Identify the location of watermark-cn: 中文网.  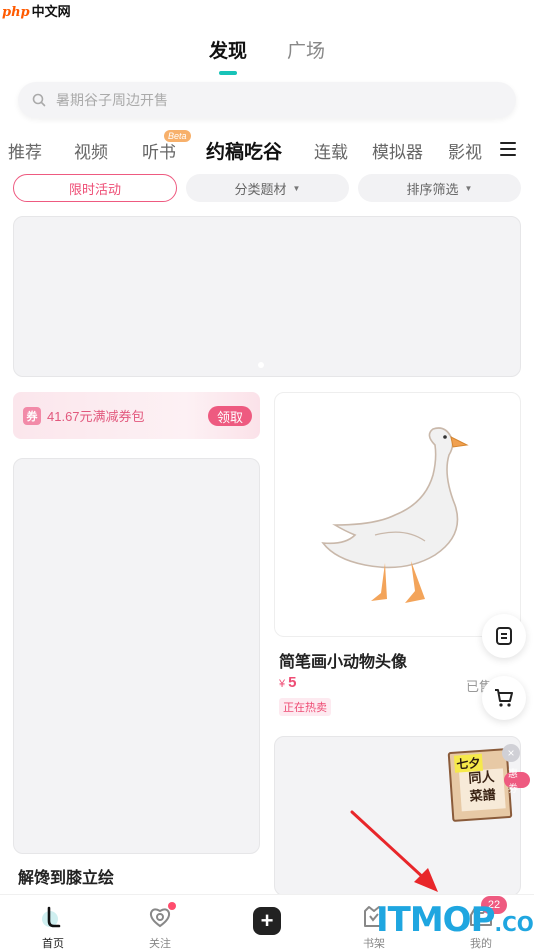
(51, 12).